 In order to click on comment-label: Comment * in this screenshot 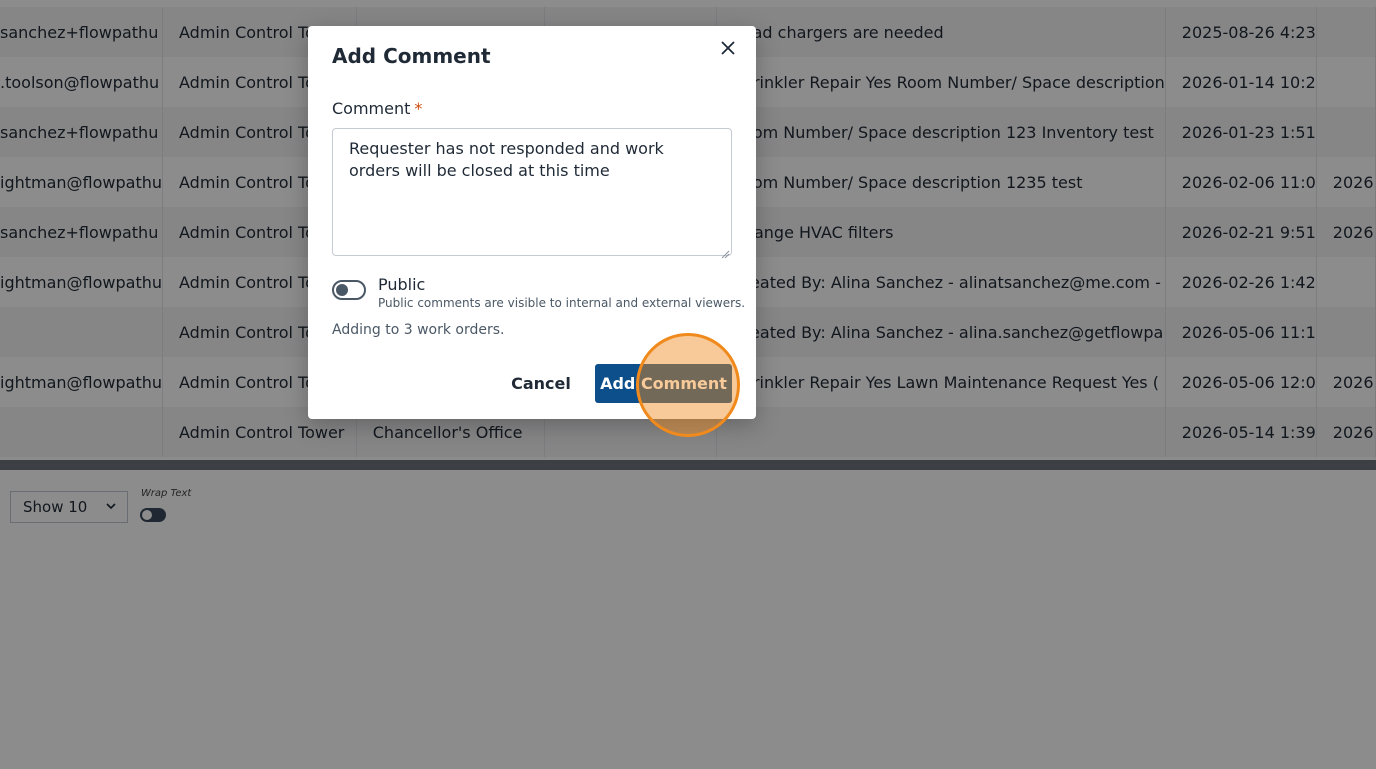, I will do `click(377, 108)`.